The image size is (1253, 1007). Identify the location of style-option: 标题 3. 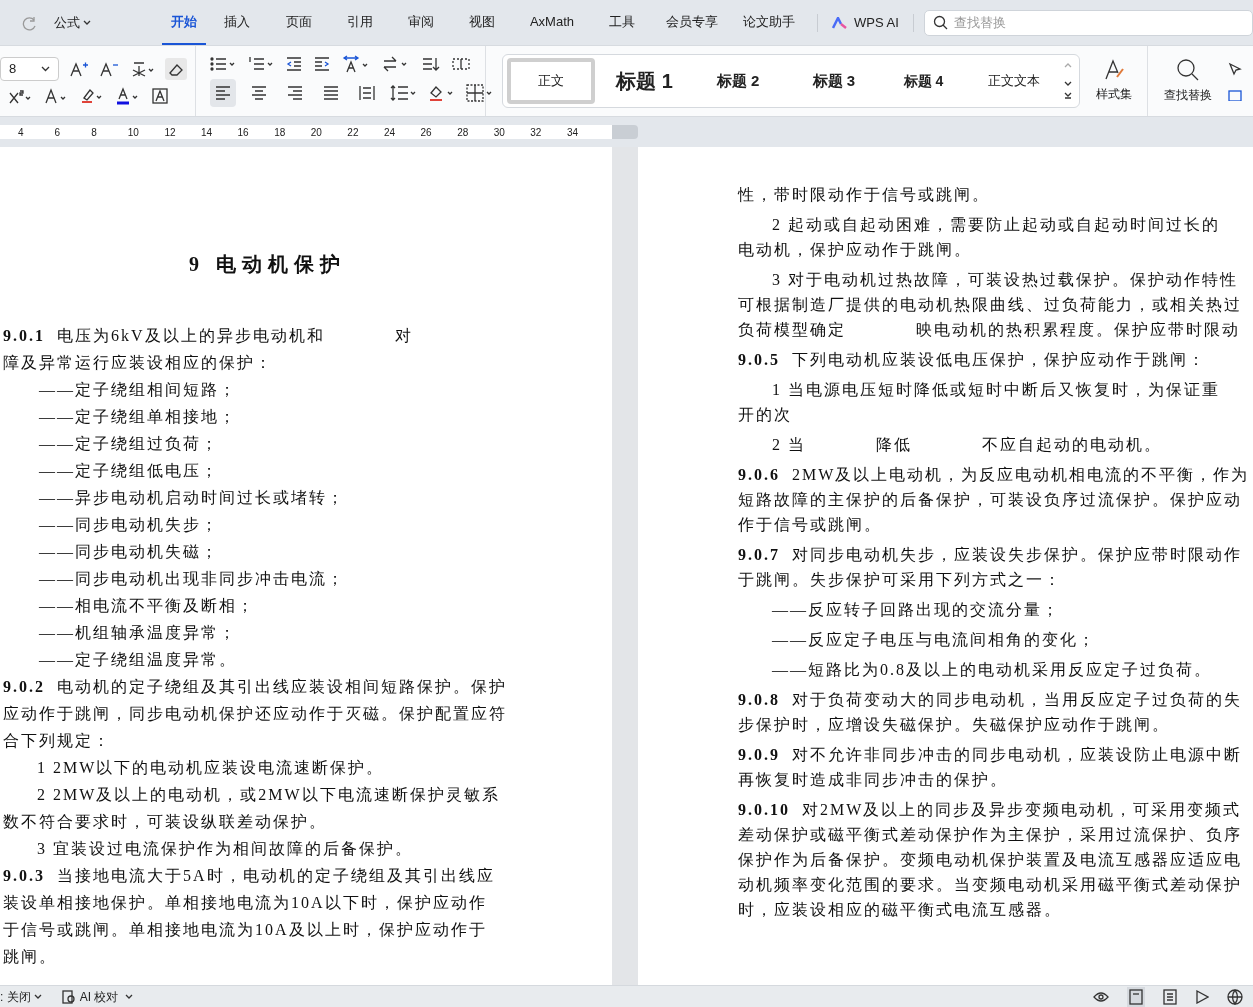
(834, 81).